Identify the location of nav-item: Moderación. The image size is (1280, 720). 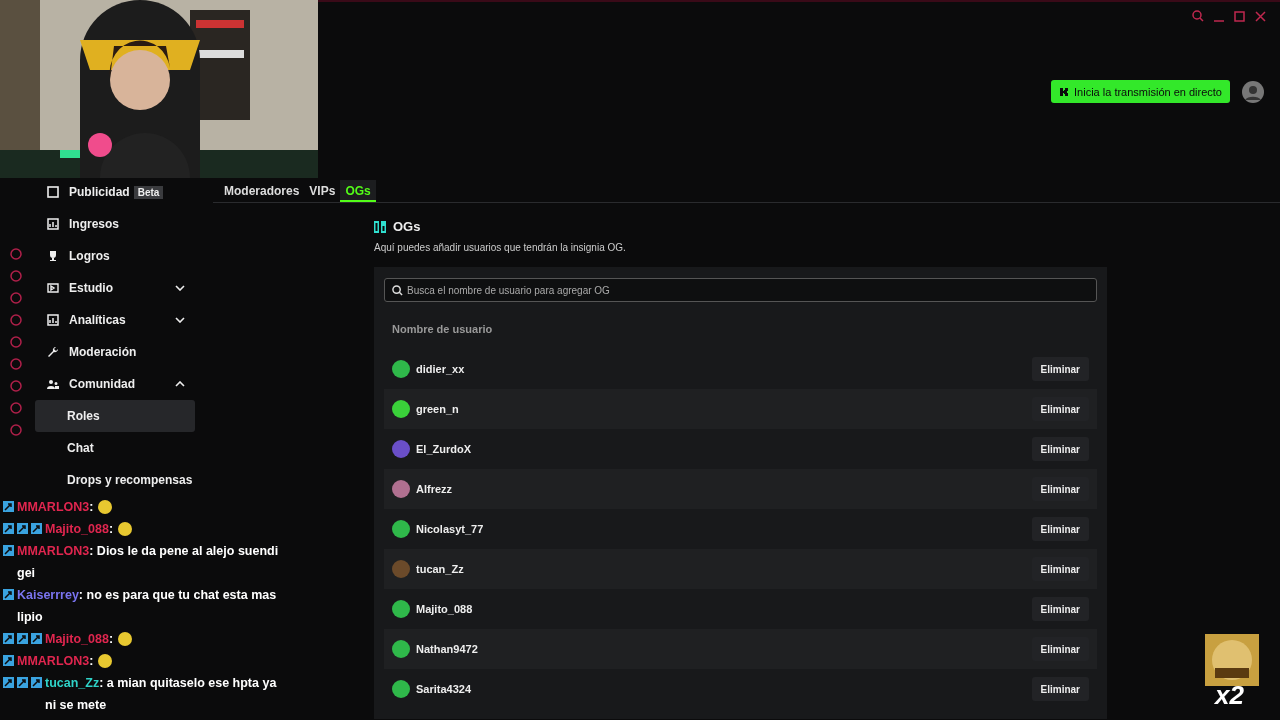
(115, 352).